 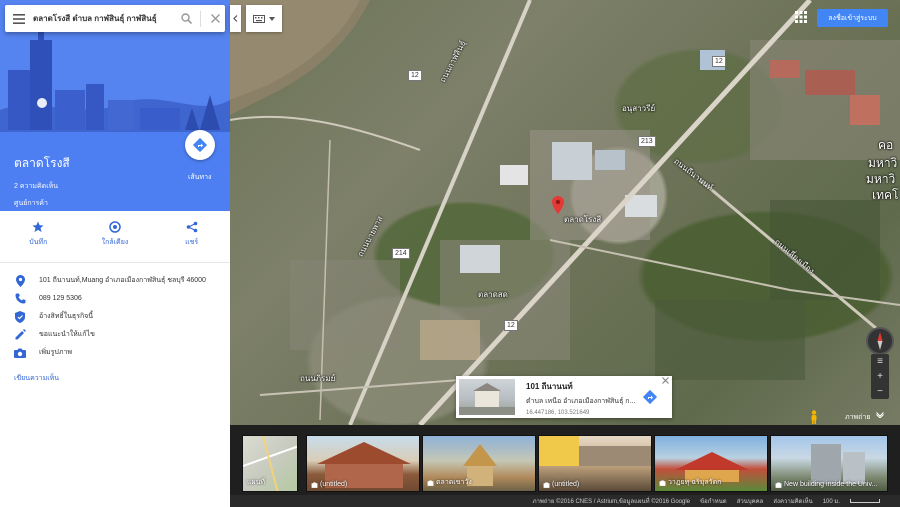 What do you see at coordinates (880, 361) in the screenshot?
I see `tilt-button: ≡` at bounding box center [880, 361].